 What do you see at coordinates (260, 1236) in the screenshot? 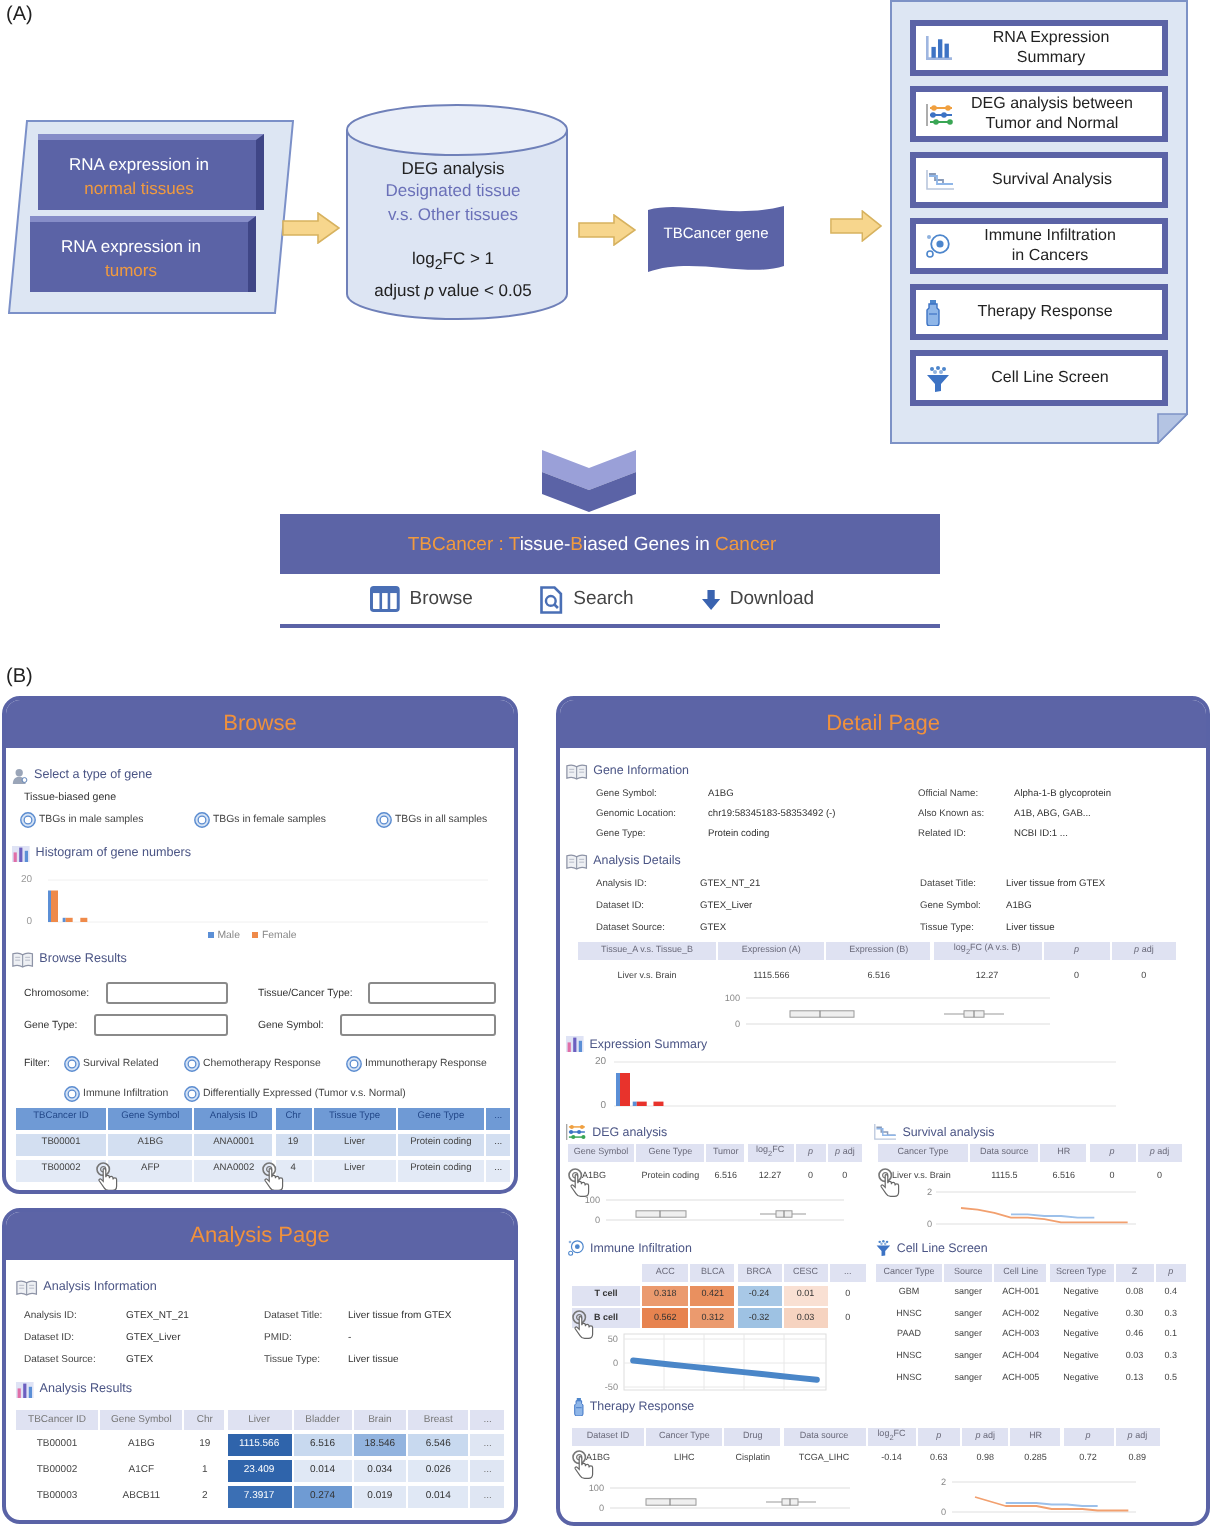
I see `panel-title: Analysis Page` at bounding box center [260, 1236].